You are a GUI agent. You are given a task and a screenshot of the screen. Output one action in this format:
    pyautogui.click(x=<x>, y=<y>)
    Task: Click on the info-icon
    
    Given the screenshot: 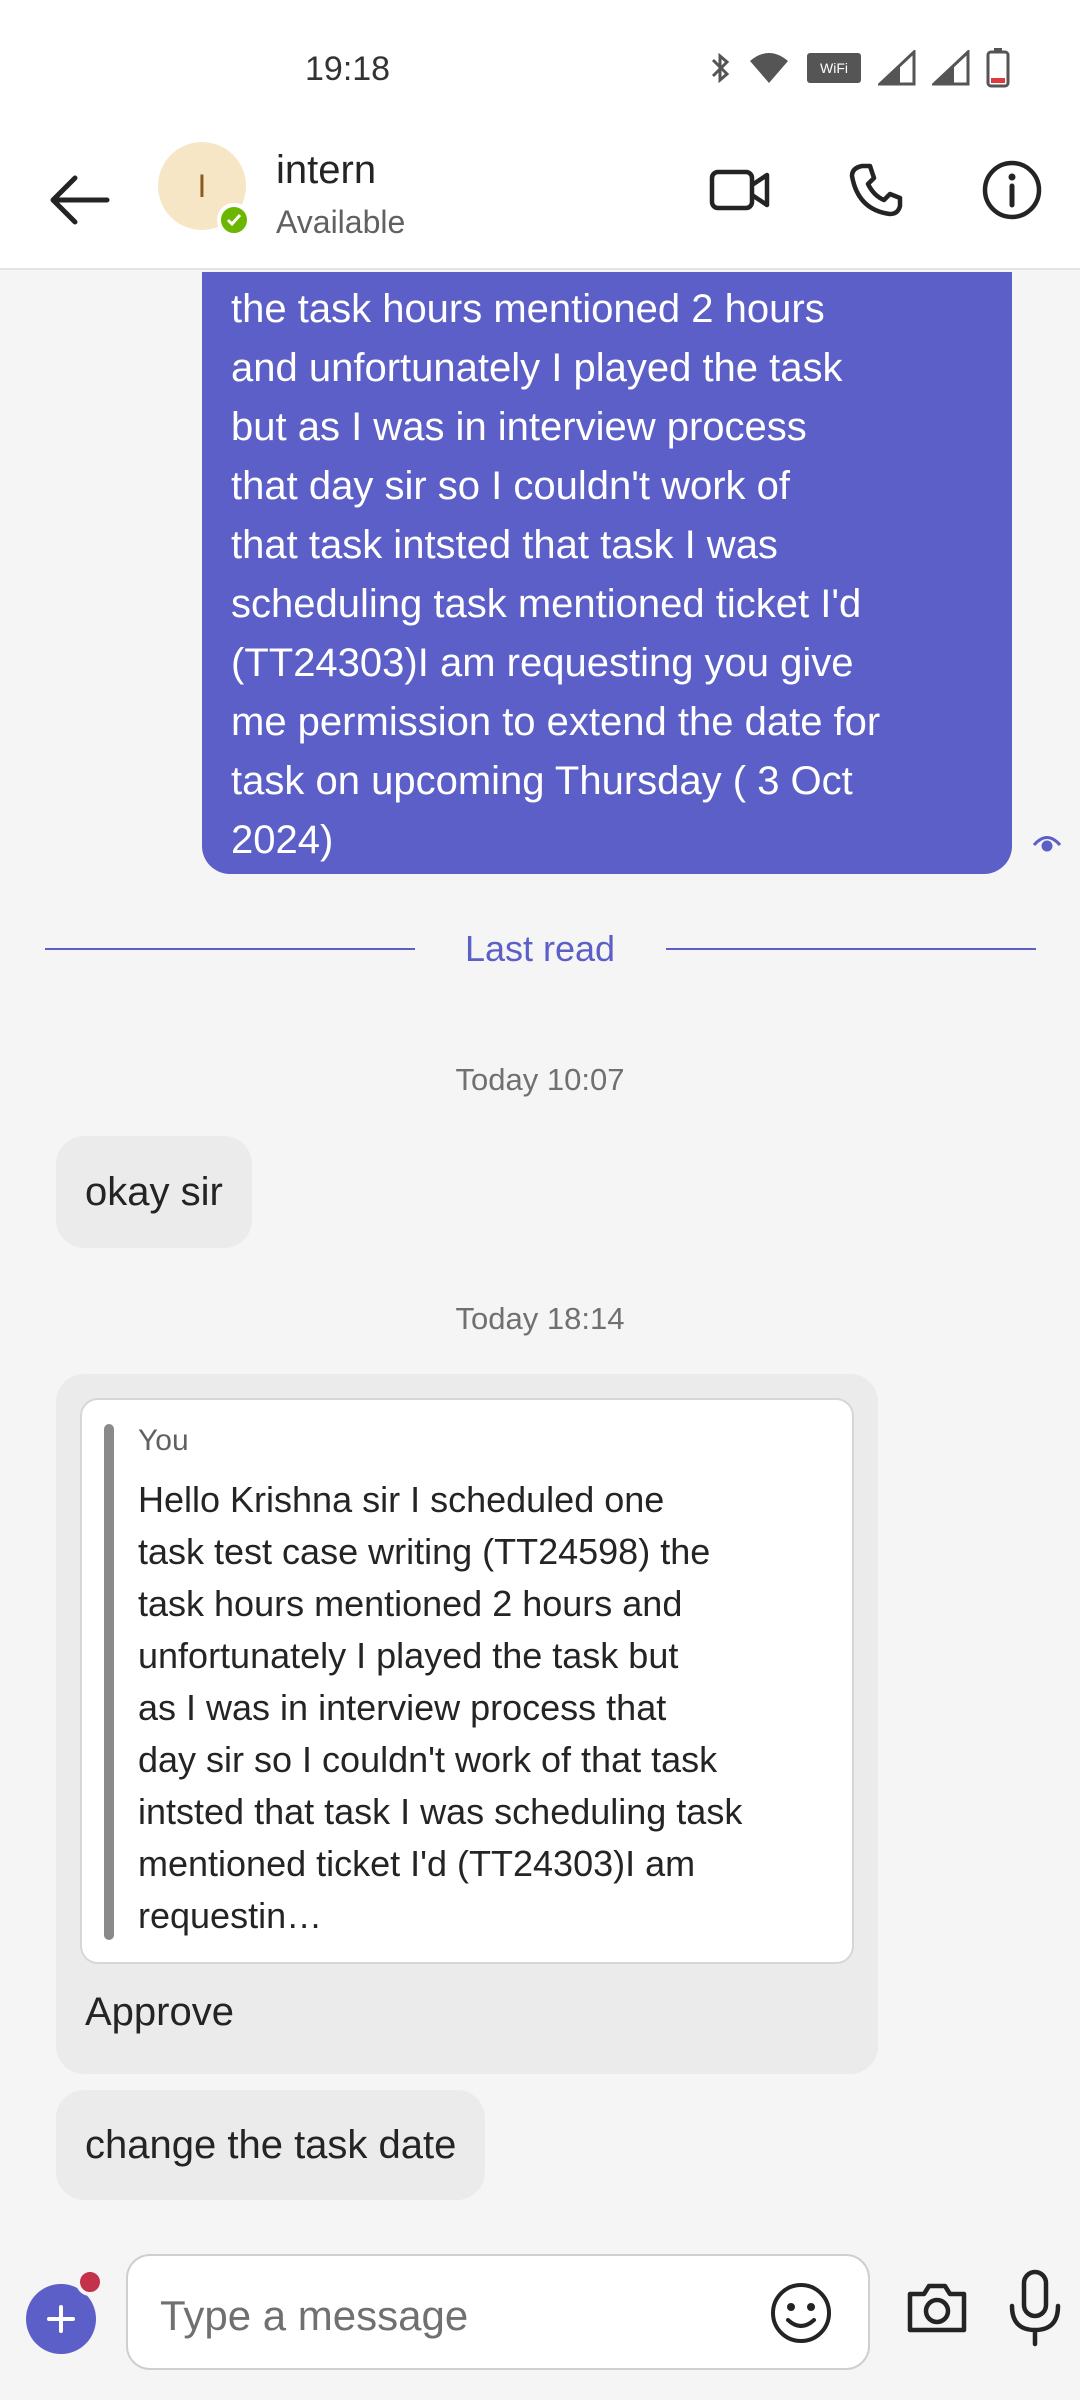 What is the action you would take?
    pyautogui.click(x=1012, y=190)
    